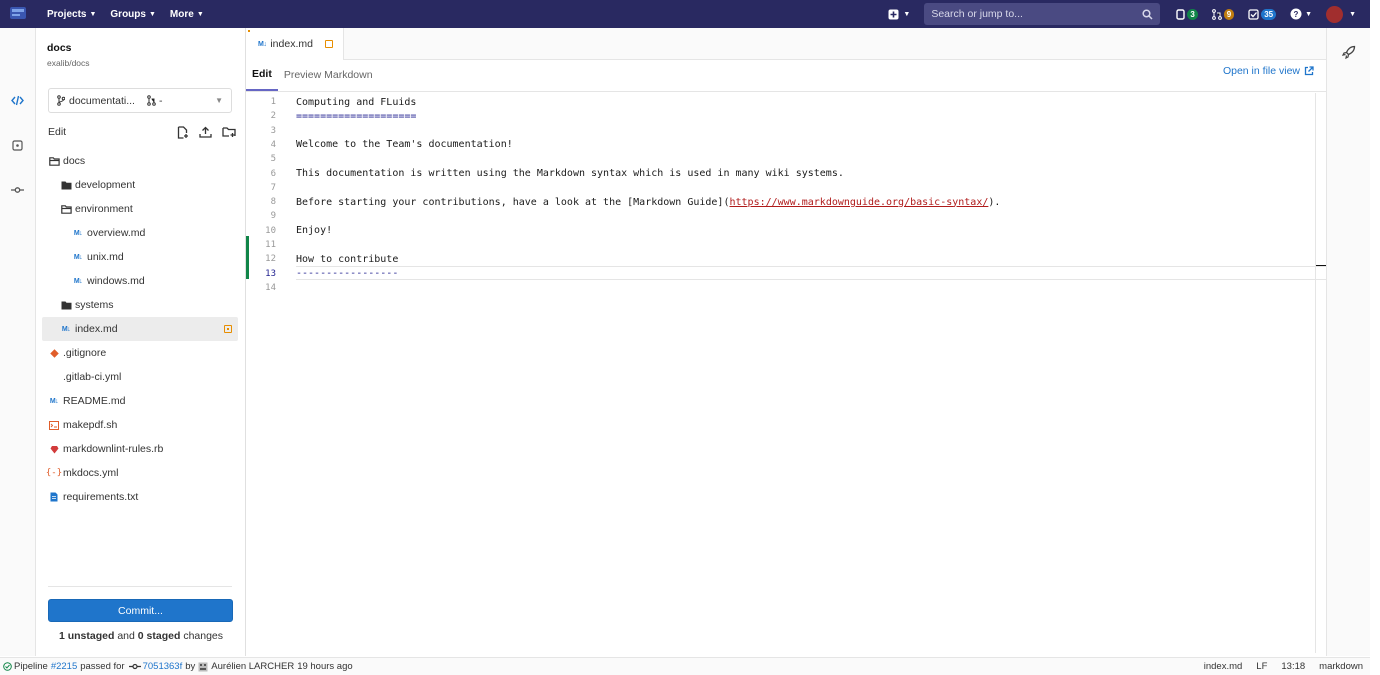 This screenshot has width=1380, height=675. What do you see at coordinates (140, 209) in the screenshot?
I see `tree-item-environment: environment` at bounding box center [140, 209].